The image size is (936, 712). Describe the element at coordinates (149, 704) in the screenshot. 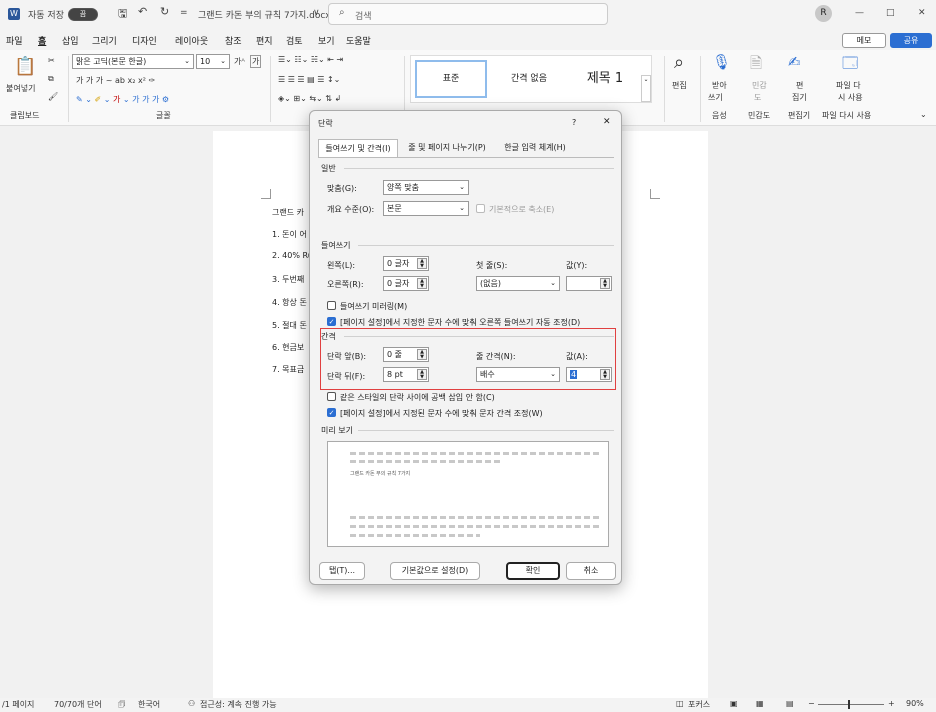

I see `language-indicator: 한국어` at that location.